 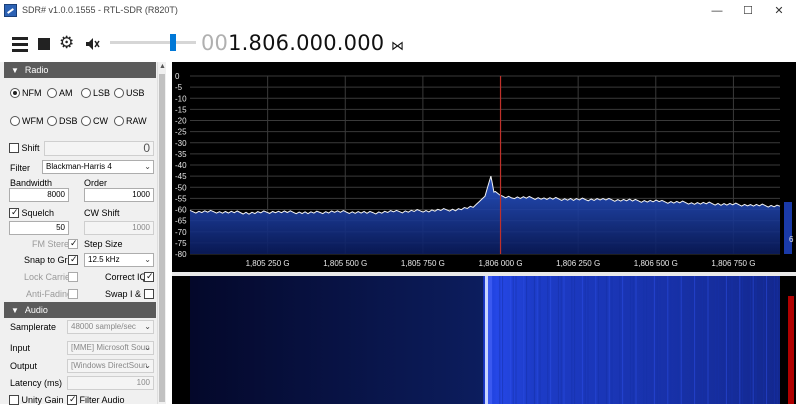 I want to click on volume-slider-thumb, so click(x=173, y=42).